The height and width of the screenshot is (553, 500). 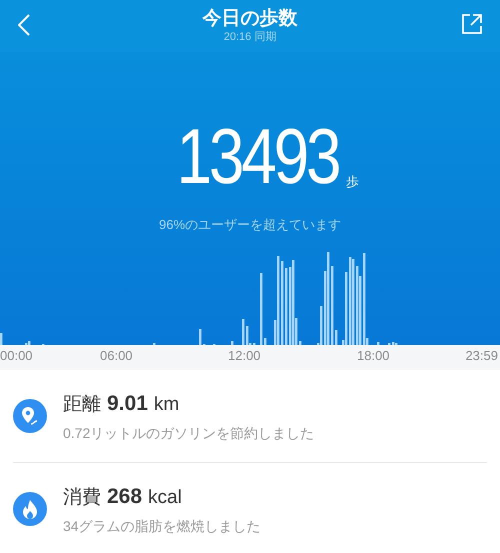 What do you see at coordinates (250, 225) in the screenshot?
I see `ranking-text: 96%のユーザーを超えています` at bounding box center [250, 225].